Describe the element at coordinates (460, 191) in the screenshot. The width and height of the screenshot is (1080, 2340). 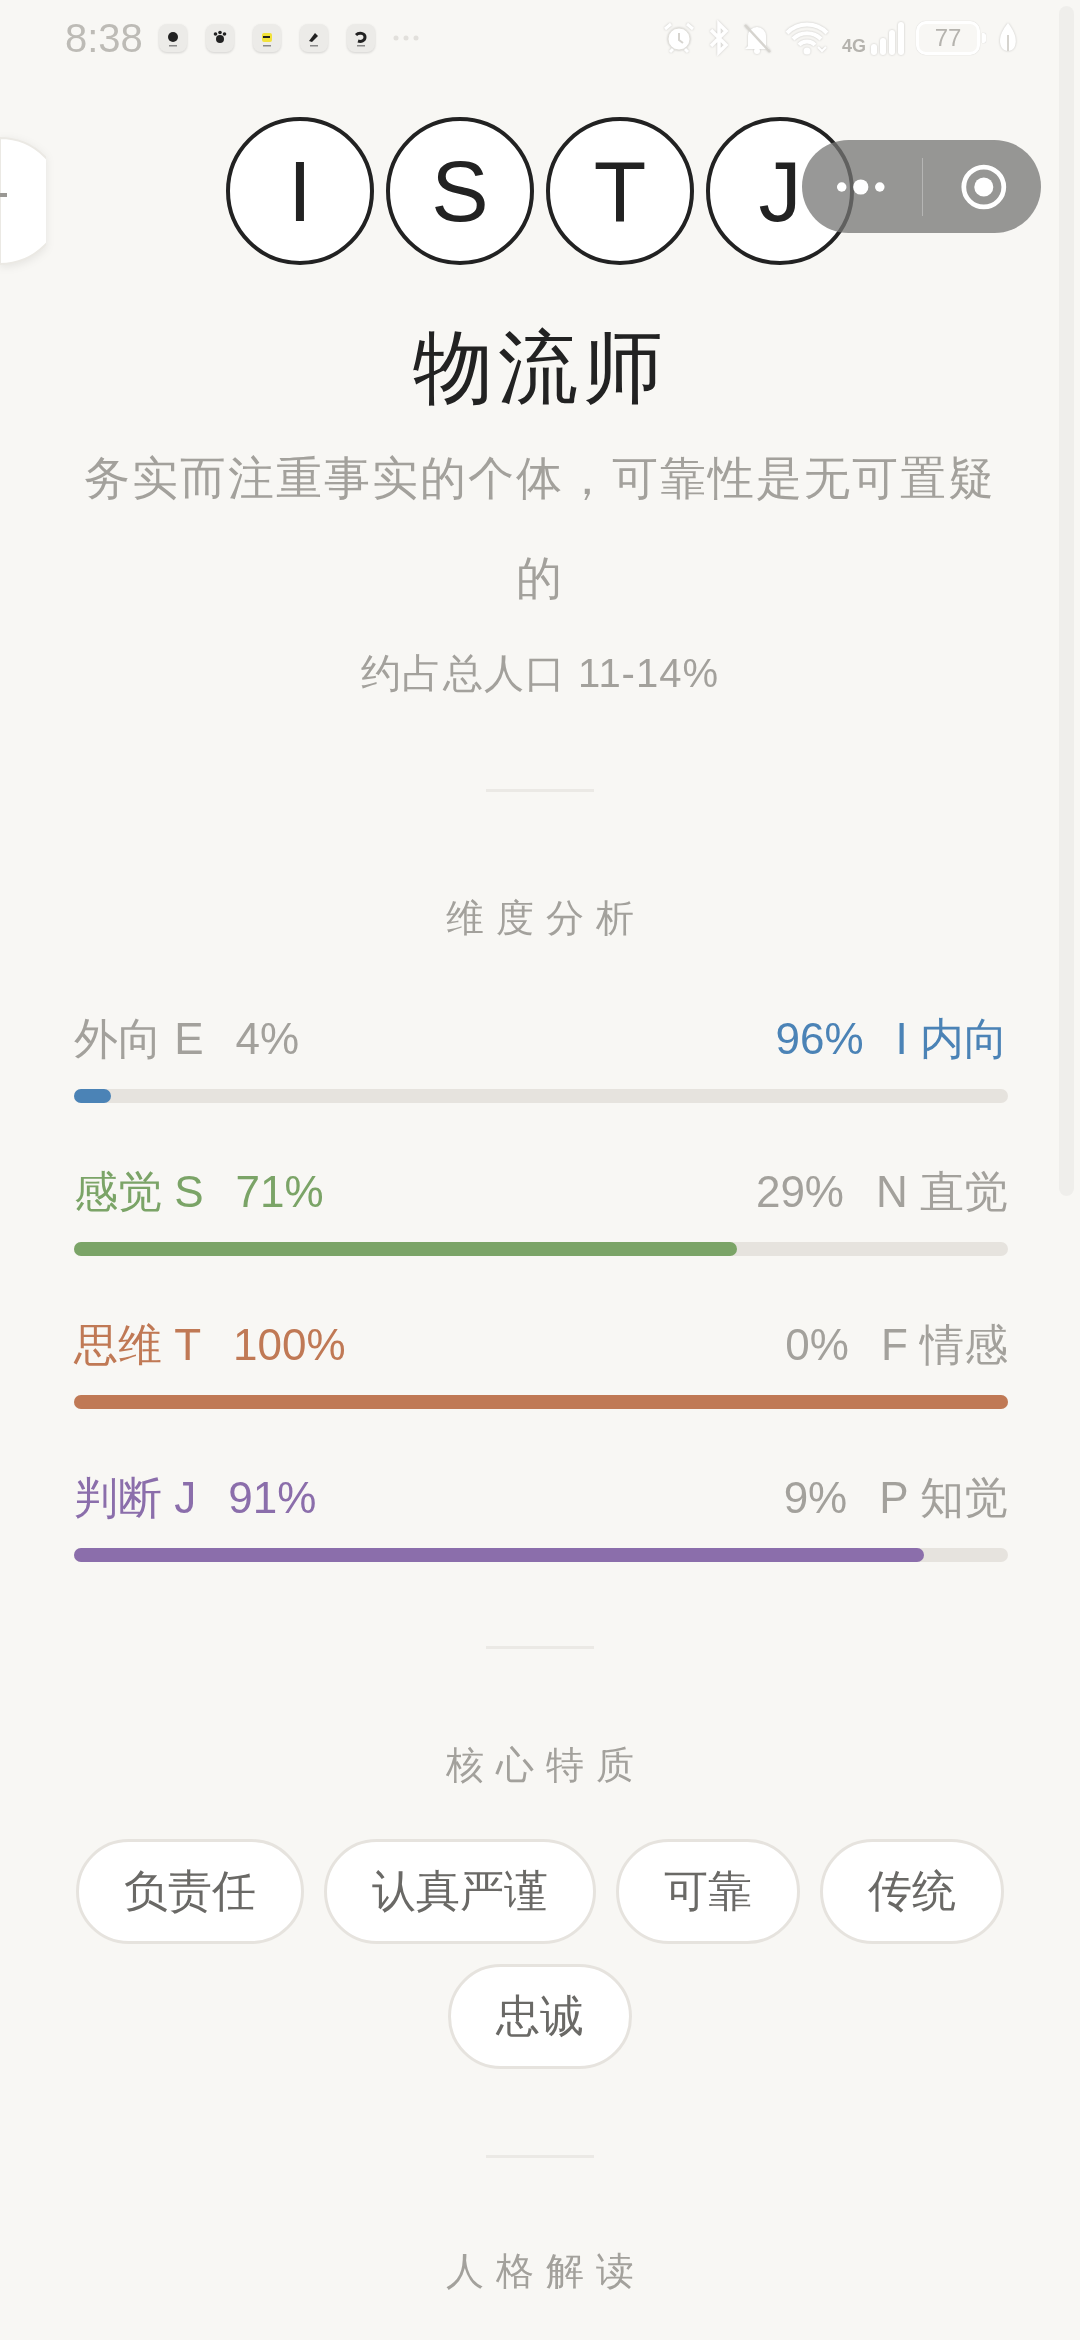
I see `type-letter: S` at that location.